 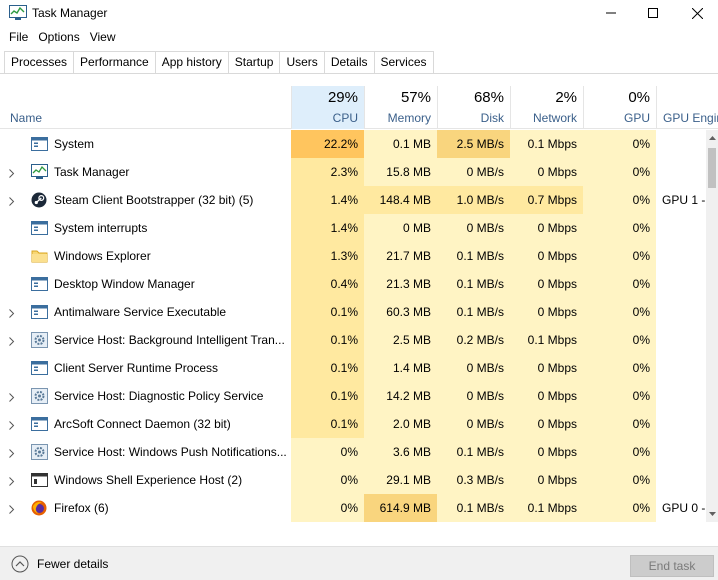 I want to click on process-row: System interrupts 1.4% 0 MB 0 MB/s 0 Mbps 0%, so click(x=353, y=228).